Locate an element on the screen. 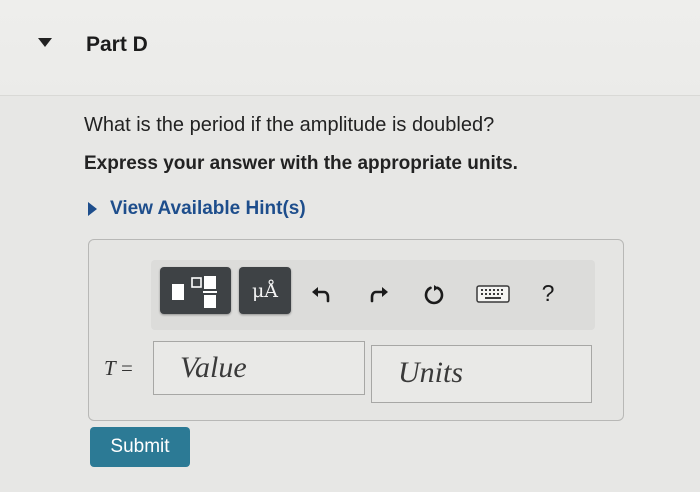 The image size is (700, 492). answer-equals: = is located at coordinates (126, 368).